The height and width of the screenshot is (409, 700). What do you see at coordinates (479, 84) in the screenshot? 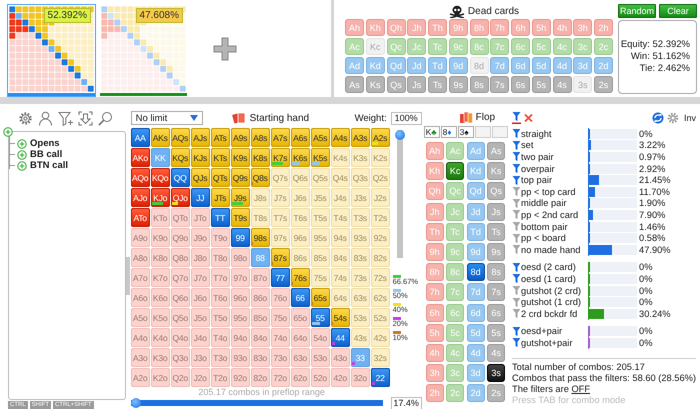
I see `card-button: 8s` at bounding box center [479, 84].